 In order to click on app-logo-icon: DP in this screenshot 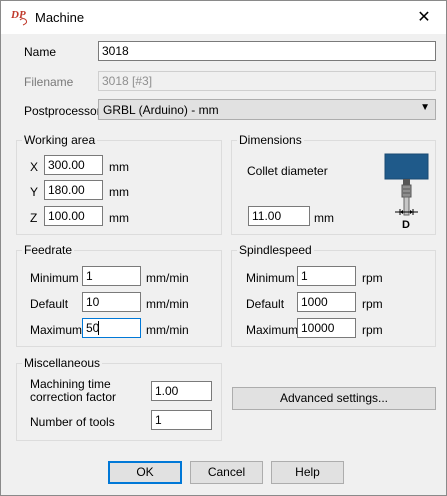, I will do `click(19, 17)`.